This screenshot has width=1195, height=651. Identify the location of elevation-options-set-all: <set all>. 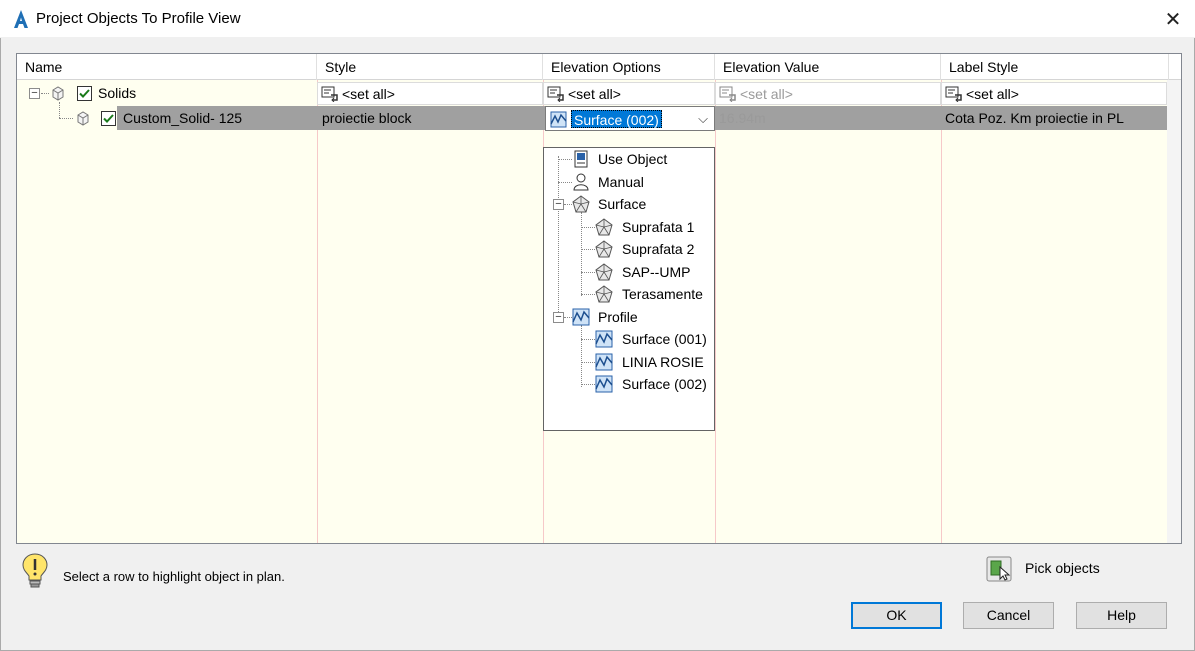
(629, 93).